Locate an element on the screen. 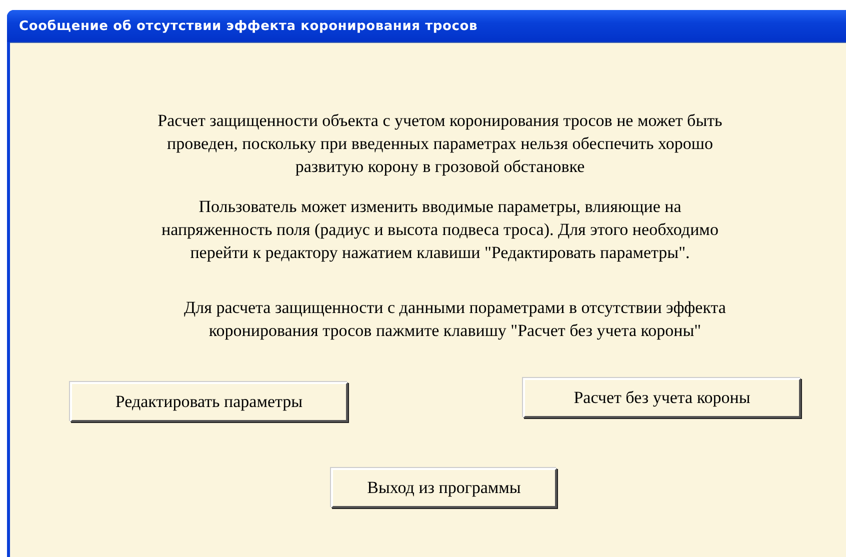 Image resolution: width=846 pixels, height=557 pixels. edit-parameters-button: Редактировать параметры is located at coordinates (209, 402).